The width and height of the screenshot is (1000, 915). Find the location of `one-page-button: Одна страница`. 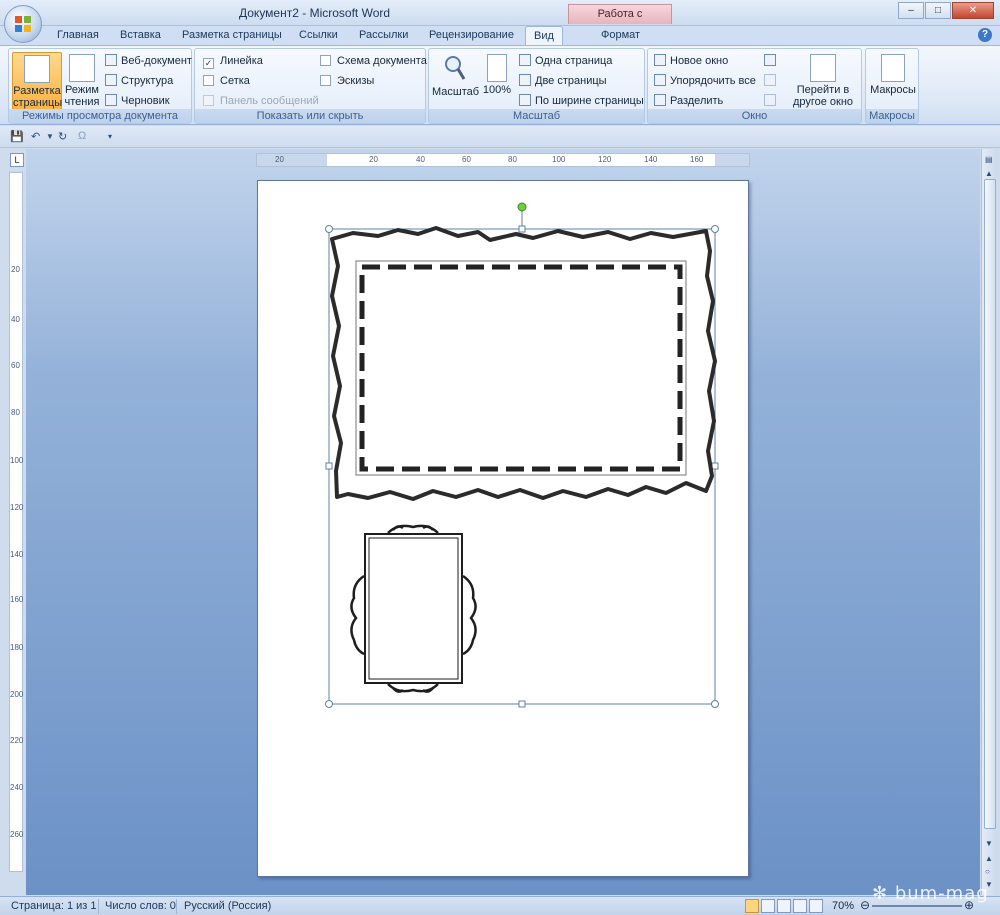

one-page-button: Одна страница is located at coordinates (565, 61).